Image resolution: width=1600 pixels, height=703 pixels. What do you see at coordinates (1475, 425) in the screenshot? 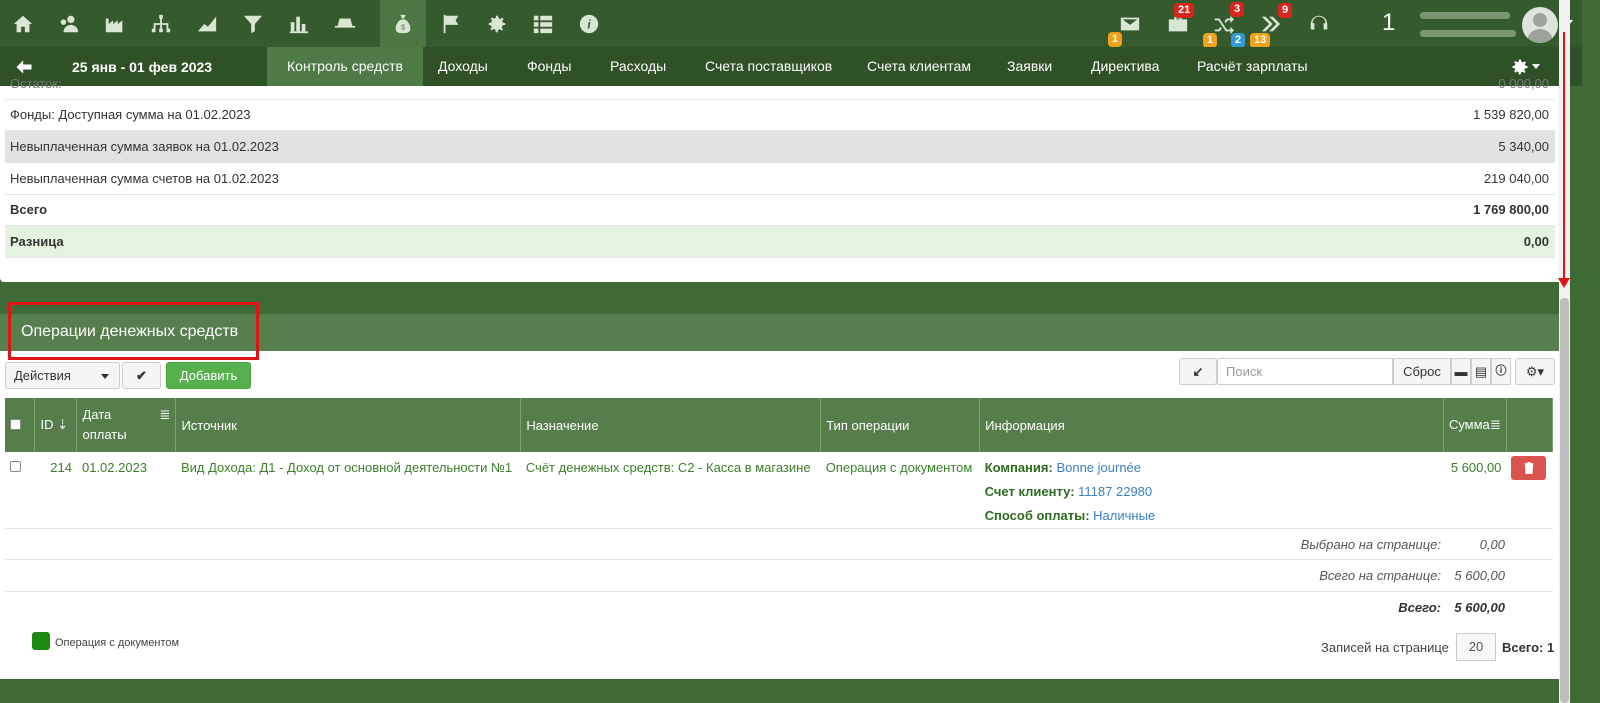
I see `column-header-sum: Сумма ≣` at bounding box center [1475, 425].